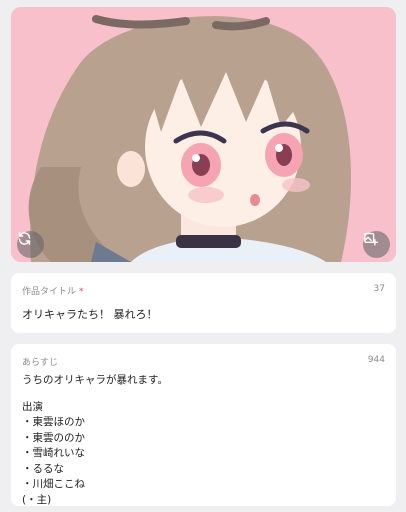  I want to click on synopsis-line: ・るるな, so click(43, 468).